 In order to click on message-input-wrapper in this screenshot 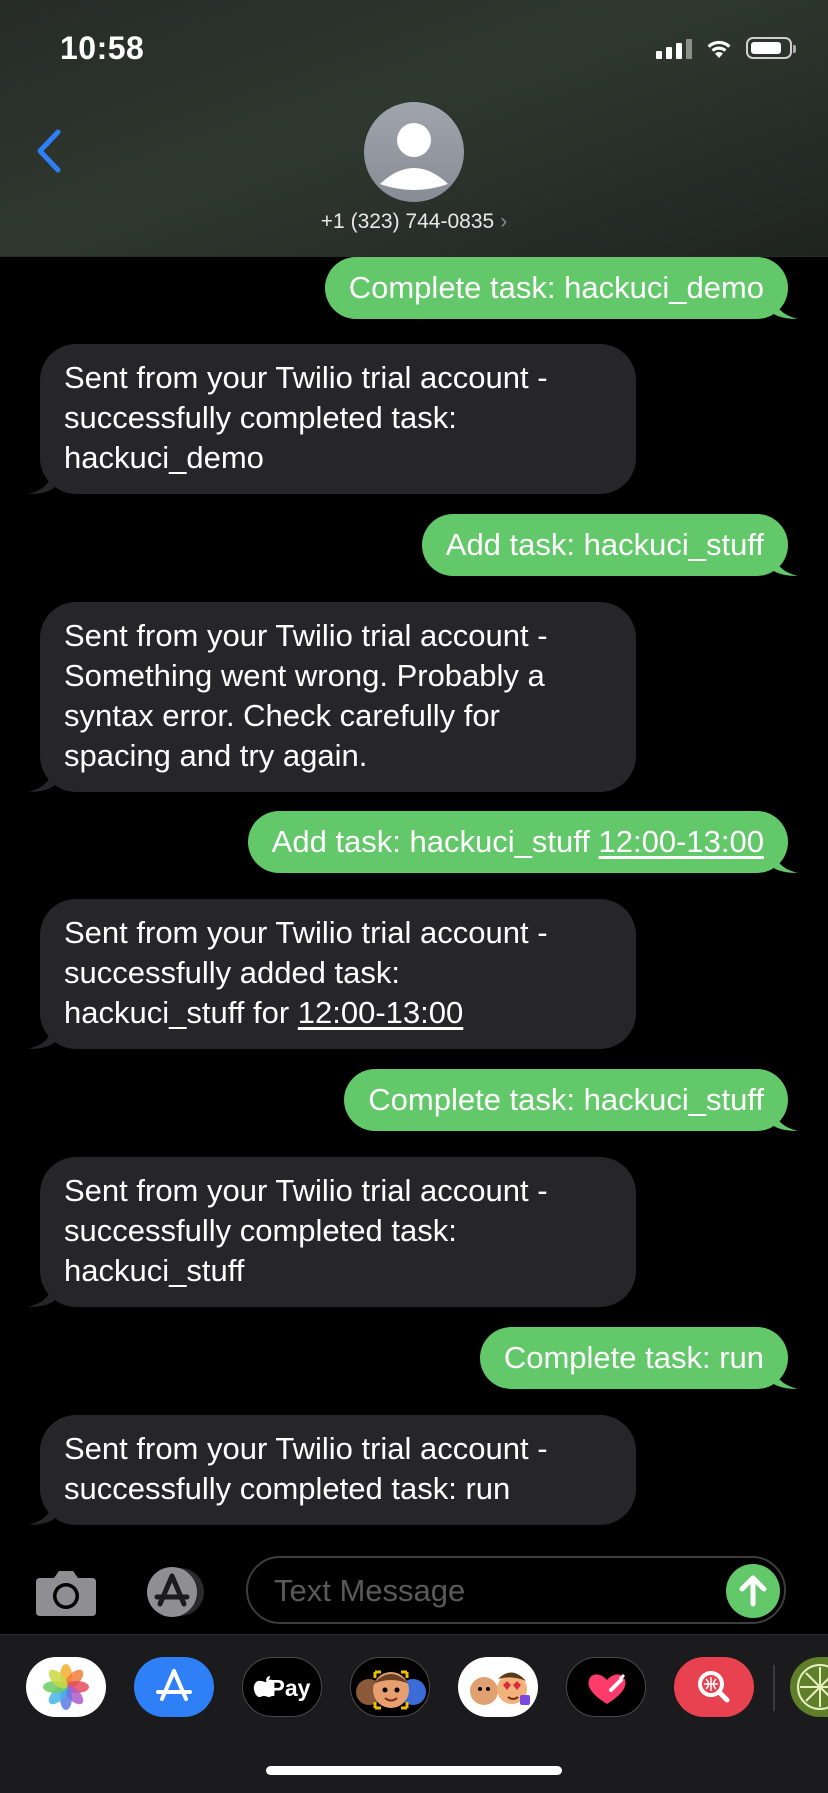, I will do `click(516, 1590)`.